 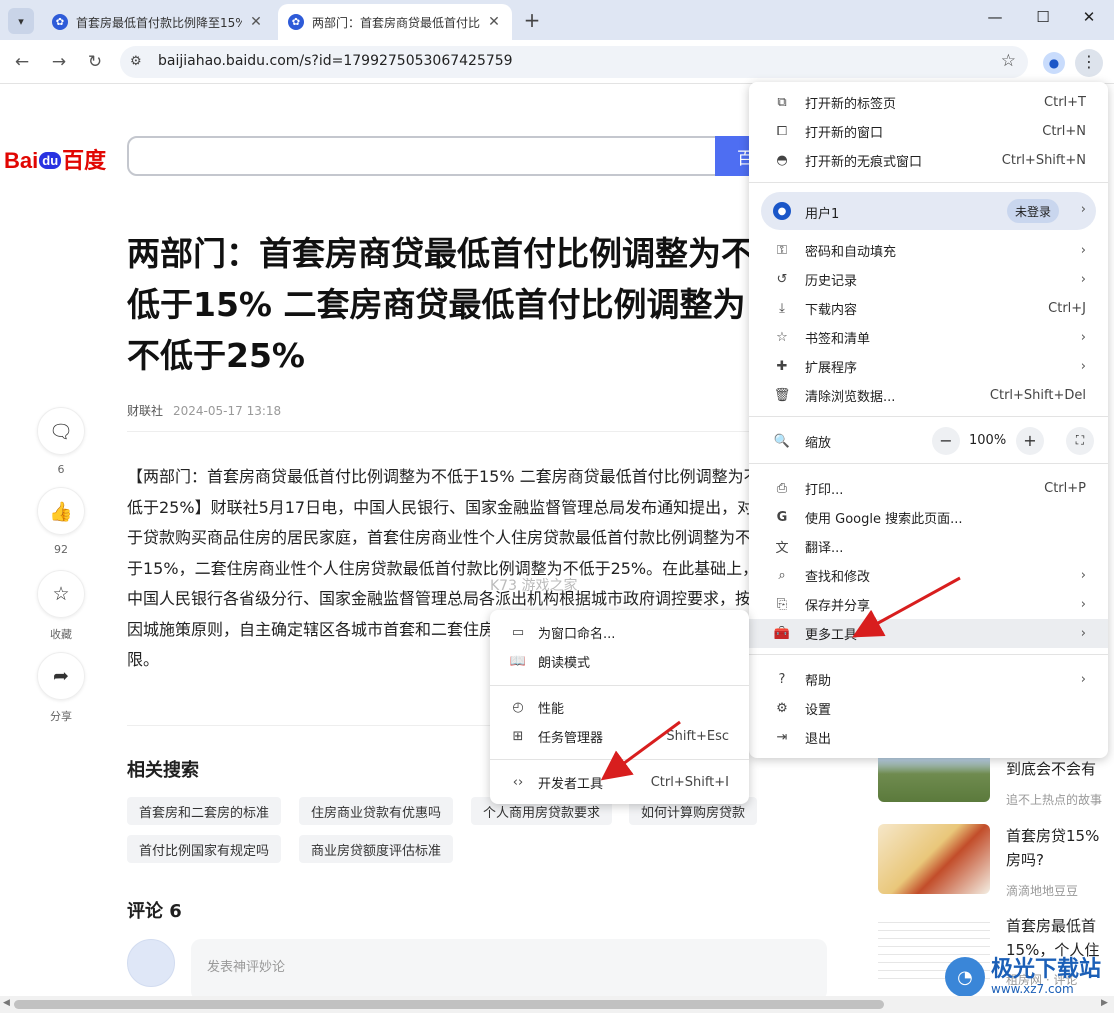 I want to click on menu-item-label: 保存并分享, so click(x=838, y=606).